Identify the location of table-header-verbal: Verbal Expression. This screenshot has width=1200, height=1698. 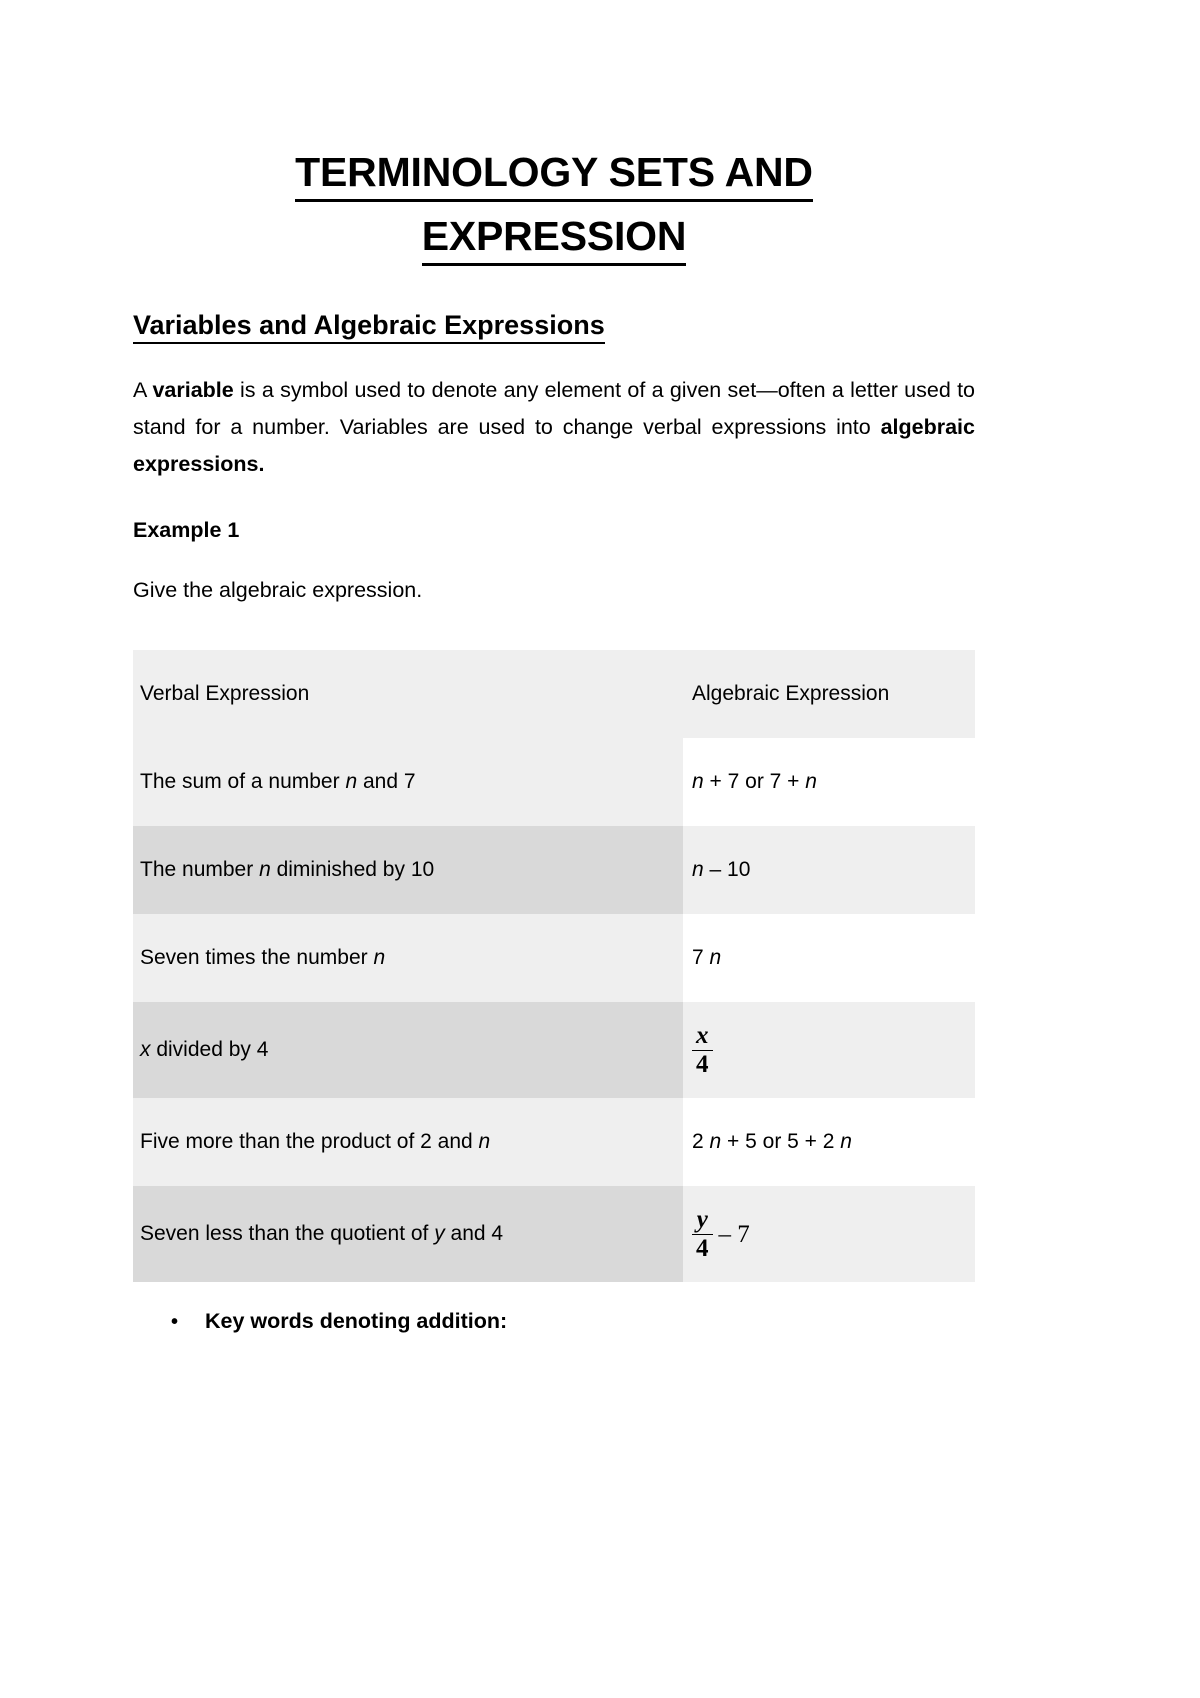
(408, 693).